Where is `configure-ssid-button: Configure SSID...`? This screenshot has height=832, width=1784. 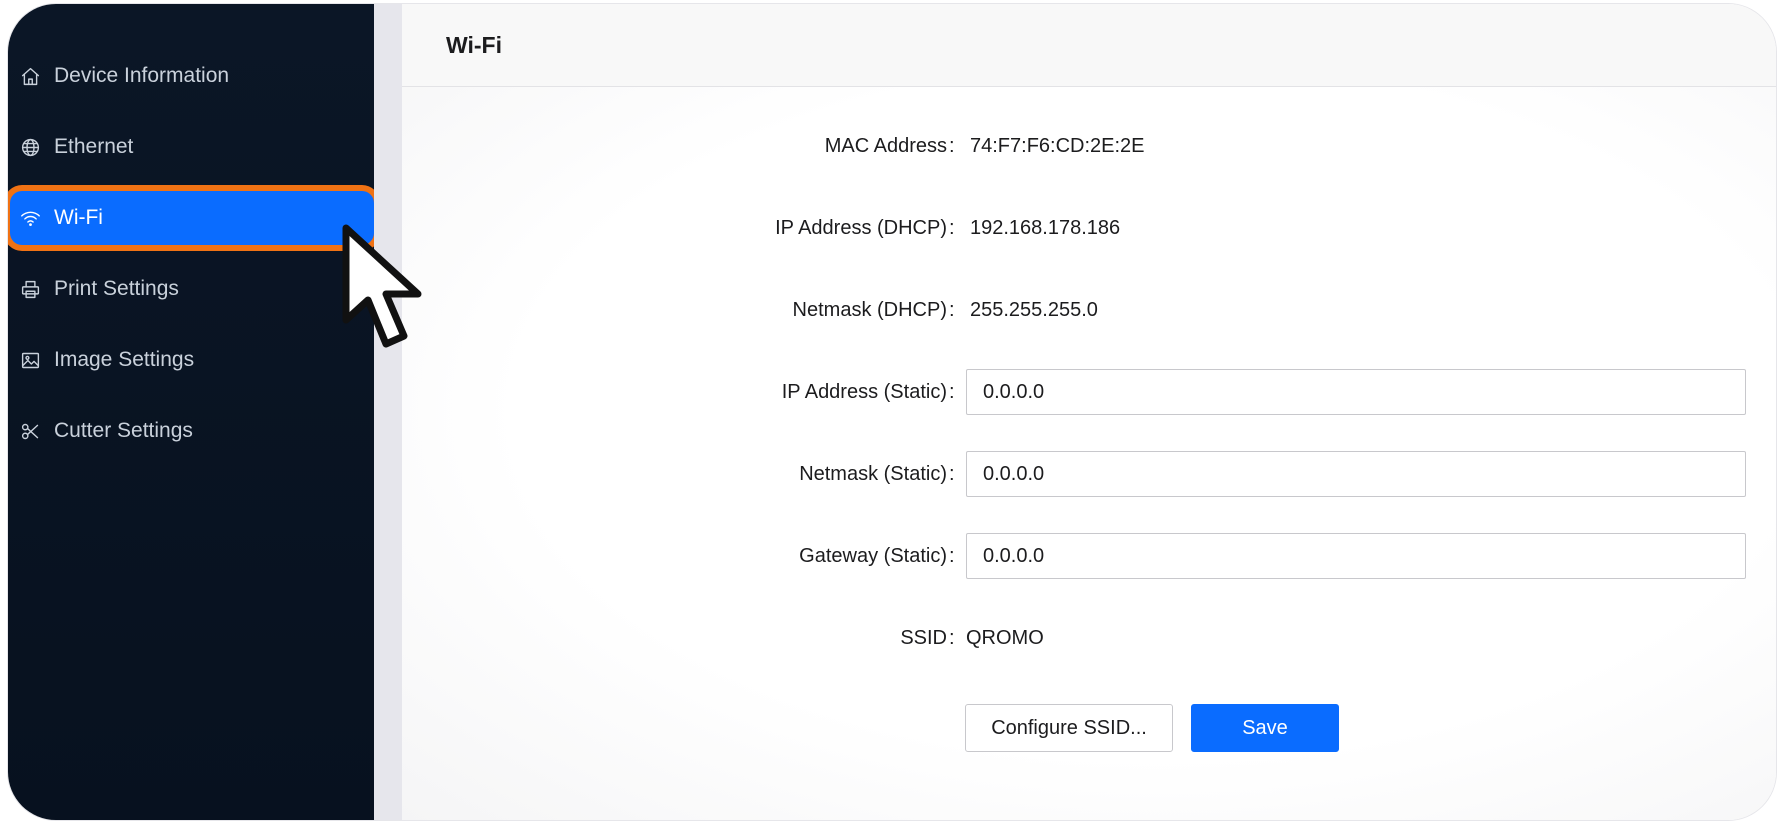 configure-ssid-button: Configure SSID... is located at coordinates (1069, 728).